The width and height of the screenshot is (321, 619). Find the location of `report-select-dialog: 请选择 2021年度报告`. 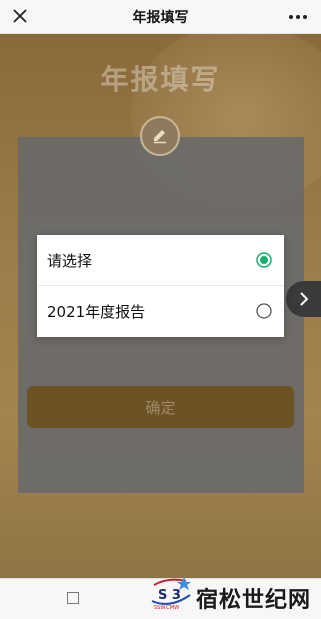

report-select-dialog: 请选择 2021年度报告 is located at coordinates (160, 286).